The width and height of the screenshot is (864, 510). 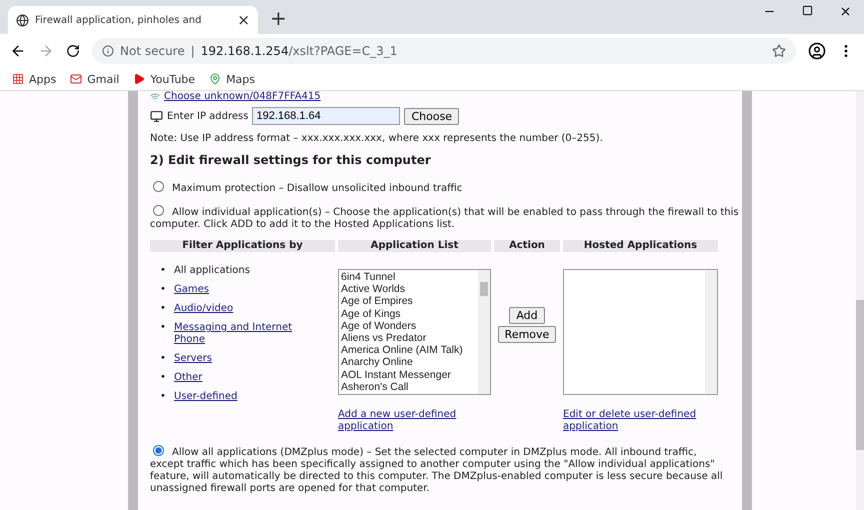 What do you see at coordinates (408, 277) in the screenshot?
I see `application-option: 6in4 Tunnel` at bounding box center [408, 277].